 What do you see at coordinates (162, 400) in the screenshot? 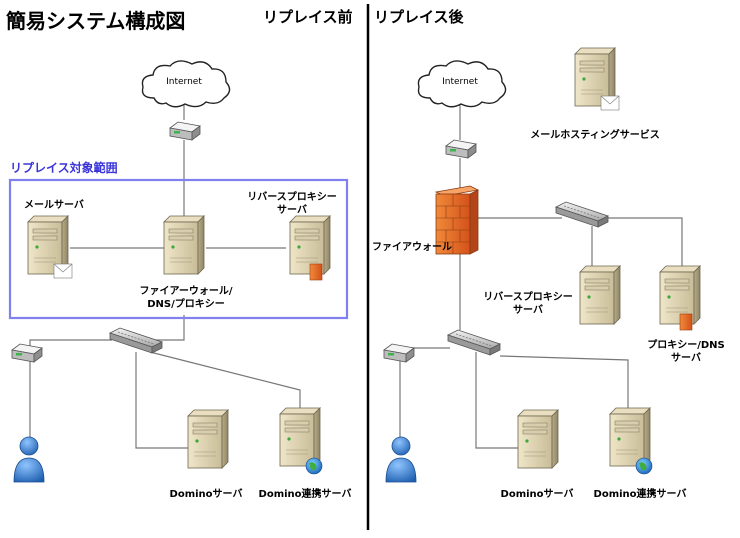
I see `wire-hub-domino` at bounding box center [162, 400].